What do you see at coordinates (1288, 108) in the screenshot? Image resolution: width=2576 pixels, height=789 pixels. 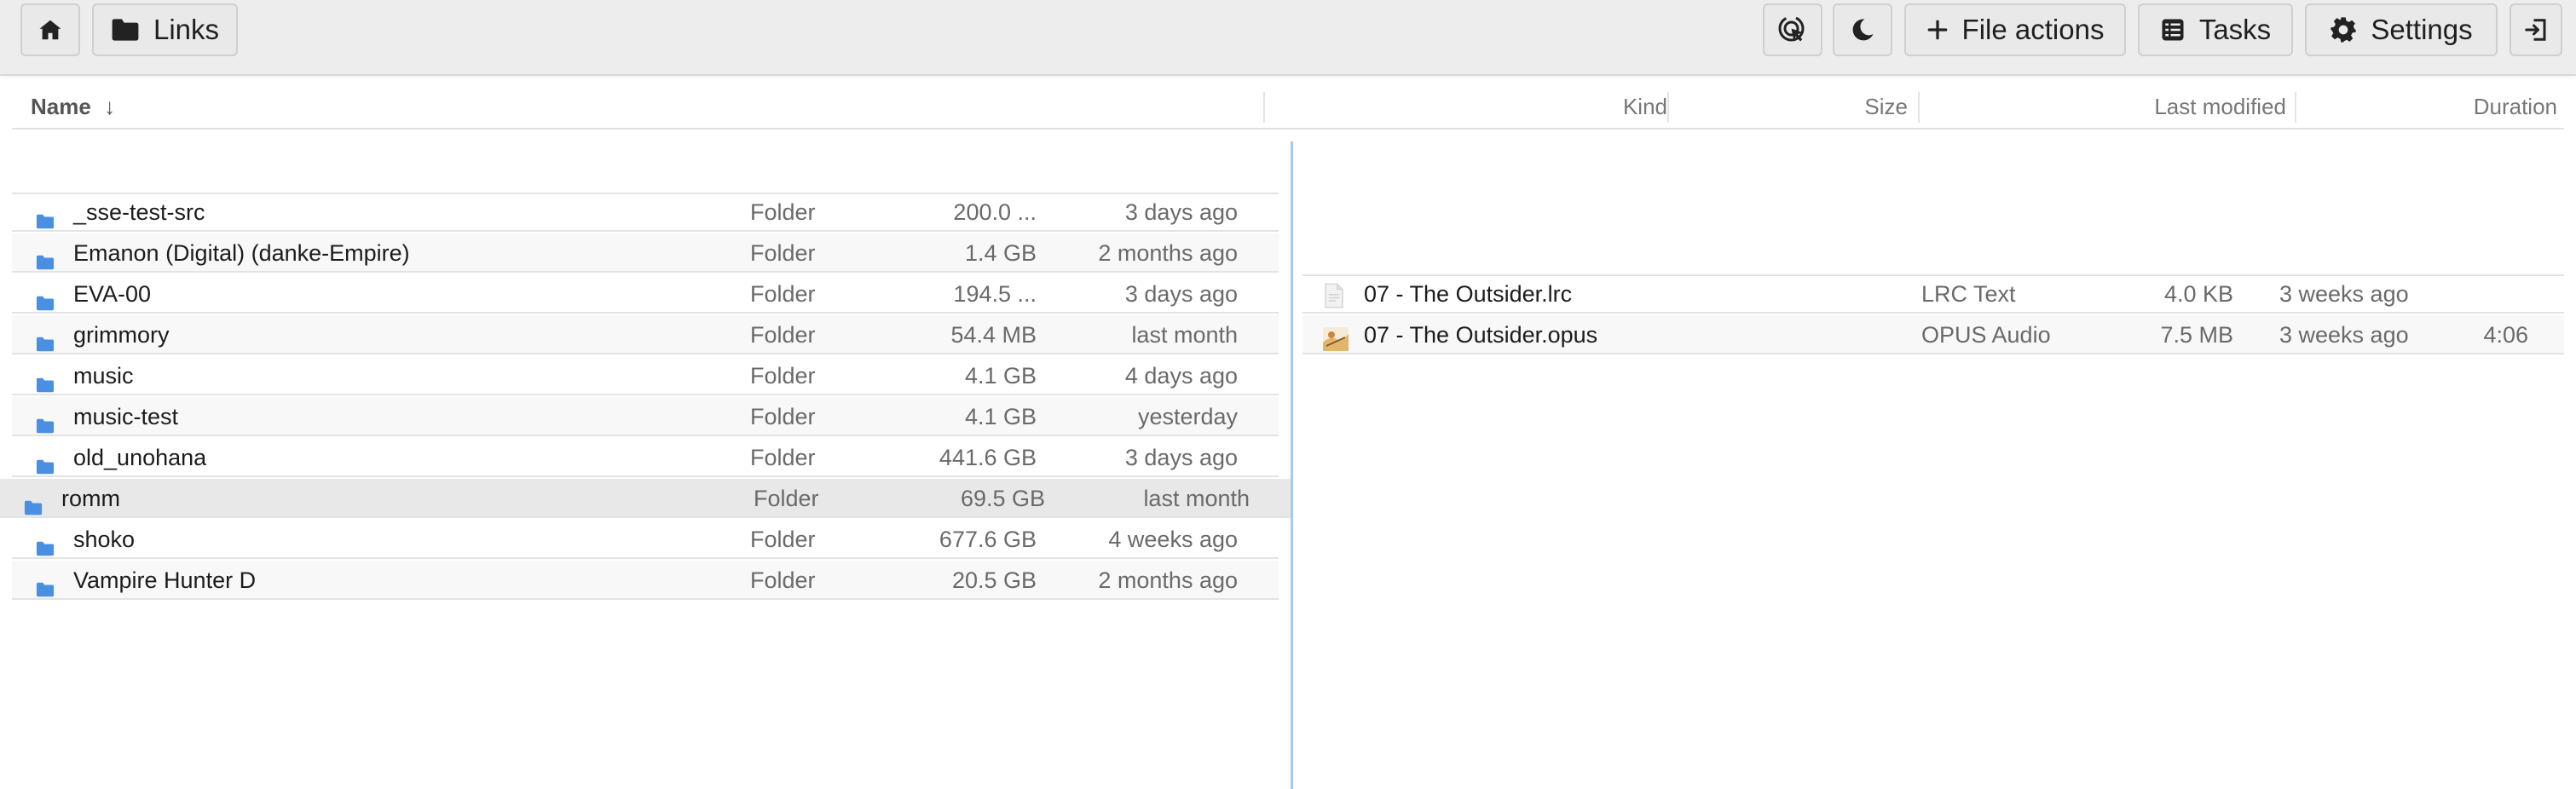 I see `column-header-row: Name ↓ Kind Size Last modified Duration` at bounding box center [1288, 108].